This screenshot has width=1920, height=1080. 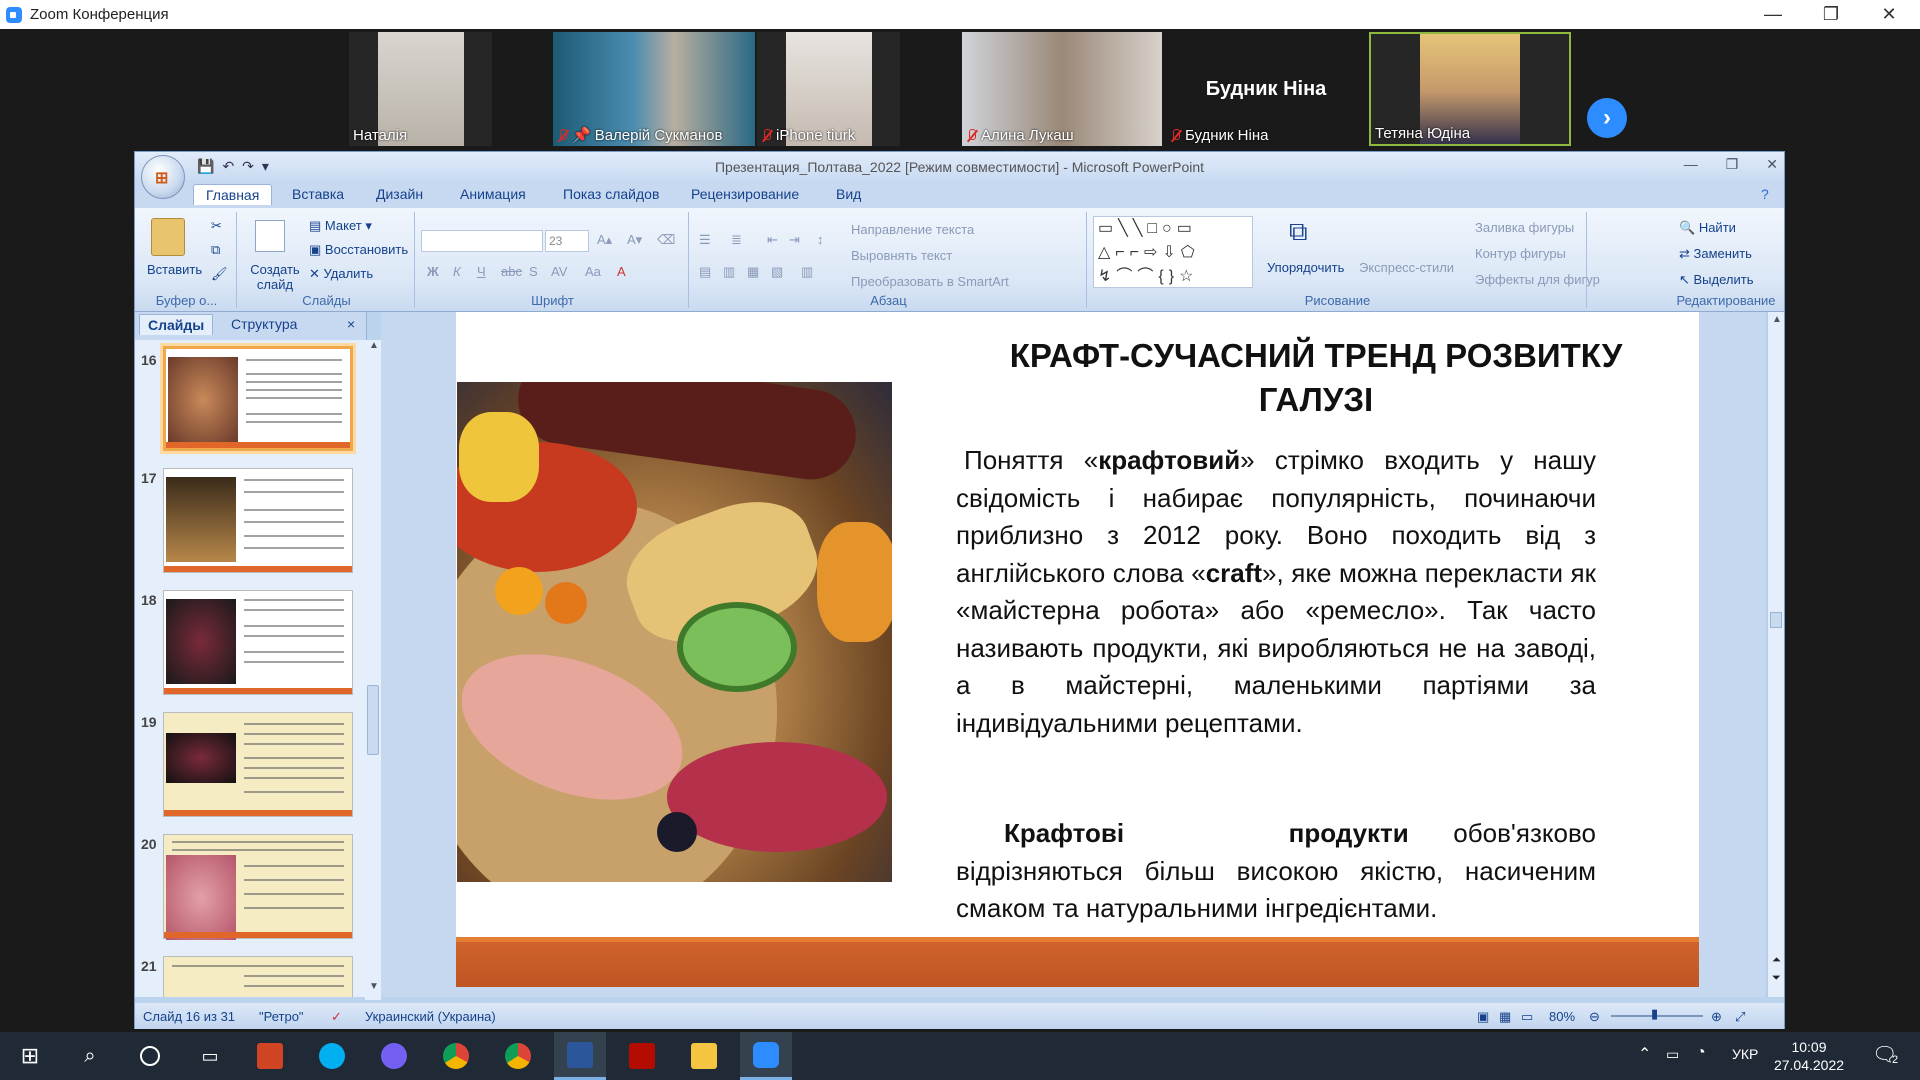 What do you see at coordinates (210, 1056) in the screenshot?
I see `task-view-button: ▭` at bounding box center [210, 1056].